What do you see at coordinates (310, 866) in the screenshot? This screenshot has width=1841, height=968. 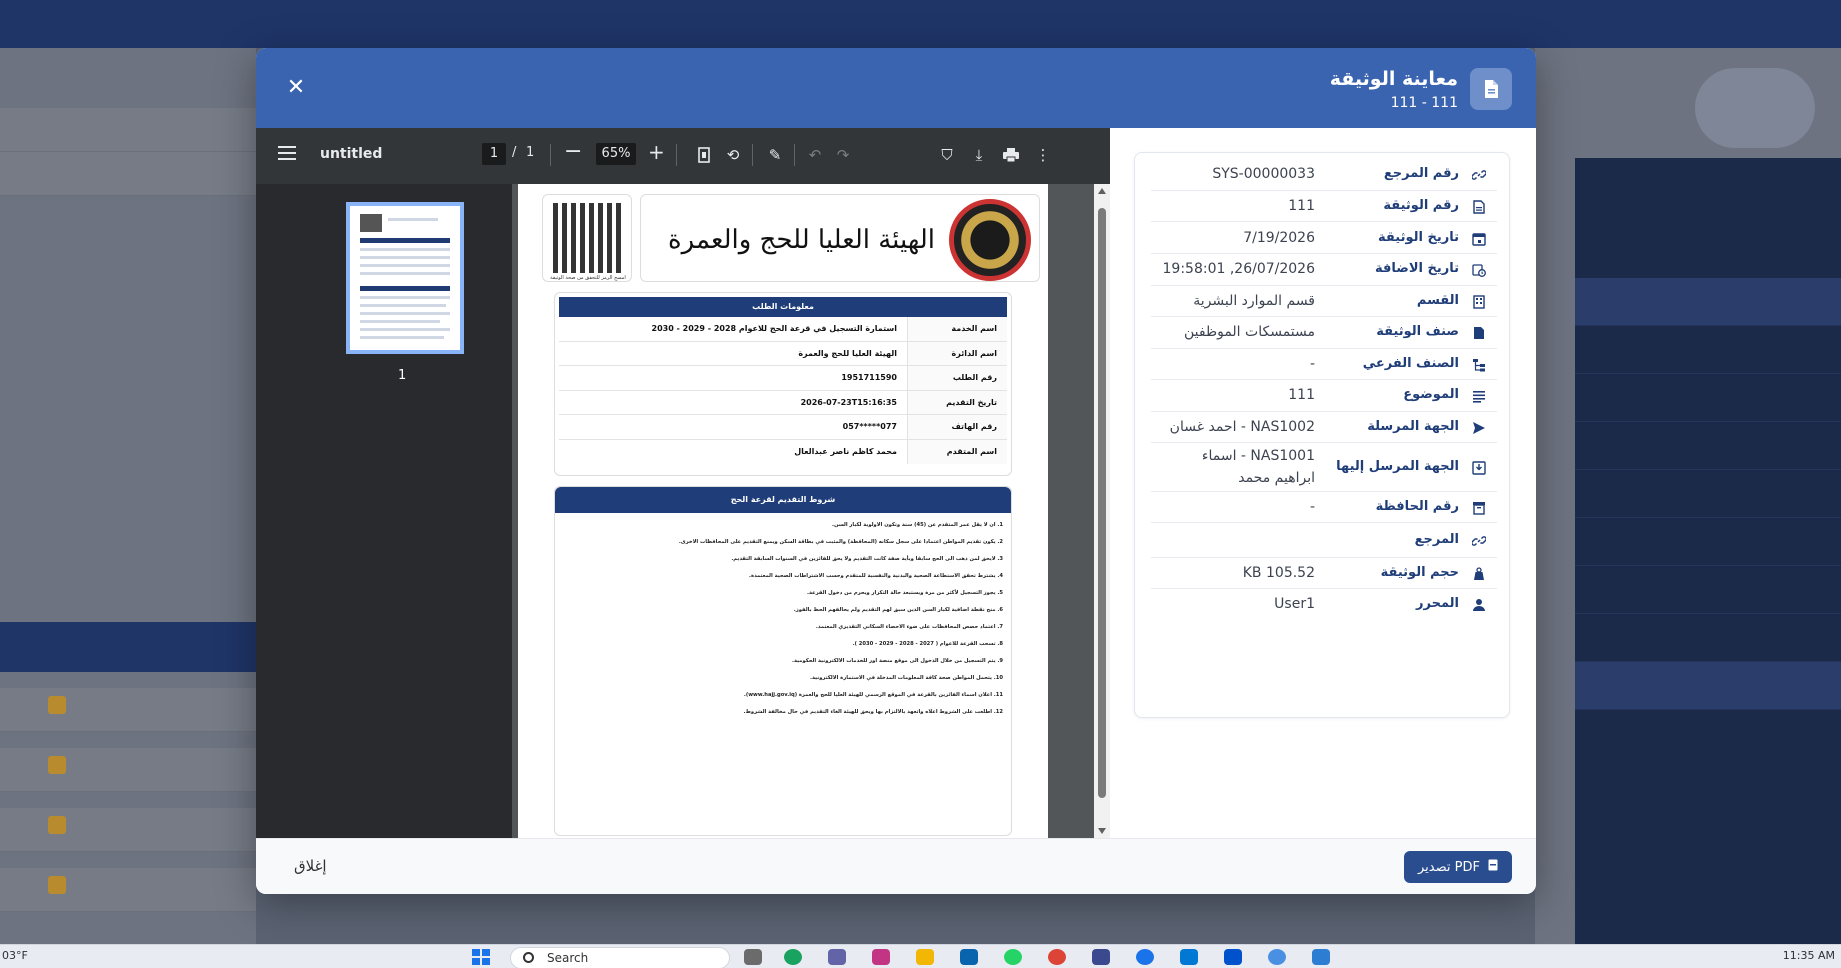 I see `close-button: إغلاق` at bounding box center [310, 866].